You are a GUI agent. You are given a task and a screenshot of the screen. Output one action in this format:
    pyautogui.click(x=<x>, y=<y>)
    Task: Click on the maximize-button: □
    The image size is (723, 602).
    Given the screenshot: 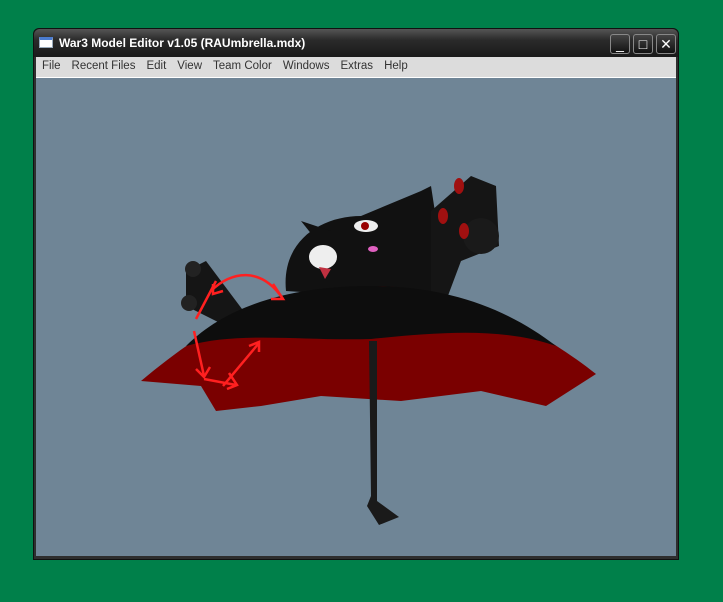 What is the action you would take?
    pyautogui.click(x=643, y=44)
    